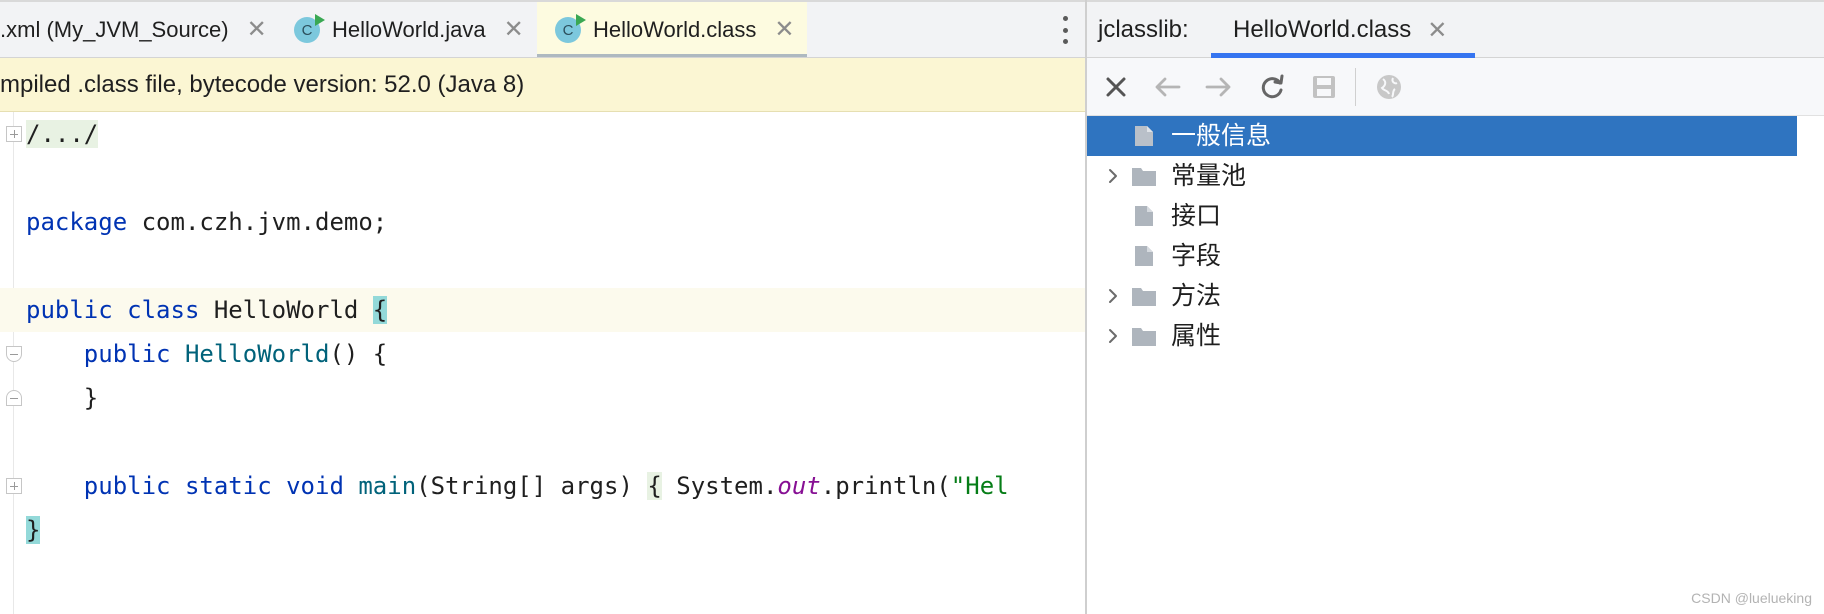 This screenshot has width=1824, height=614. Describe the element at coordinates (654, 486) in the screenshot. I see `folded-brace: {` at that location.